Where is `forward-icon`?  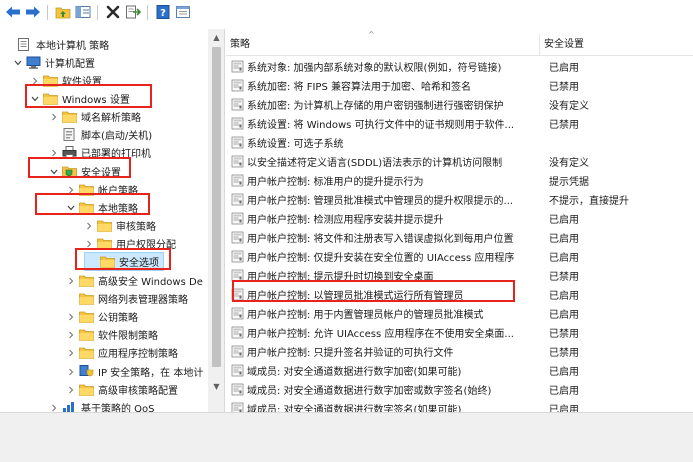
forward-icon is located at coordinates (32, 12).